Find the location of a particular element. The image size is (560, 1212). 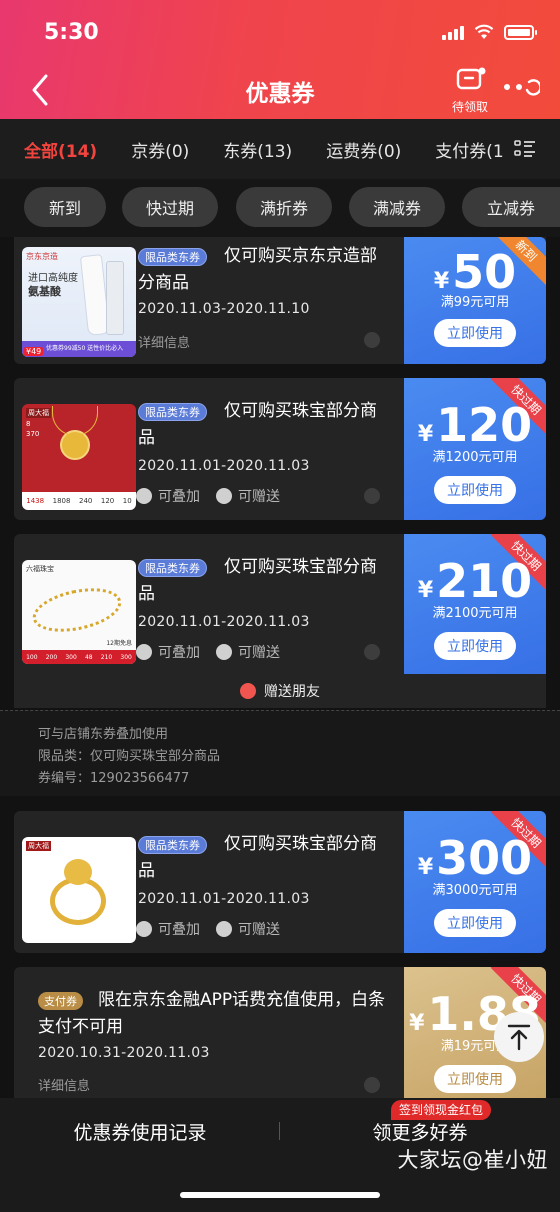

filter-discount: 满折券 is located at coordinates (284, 207).